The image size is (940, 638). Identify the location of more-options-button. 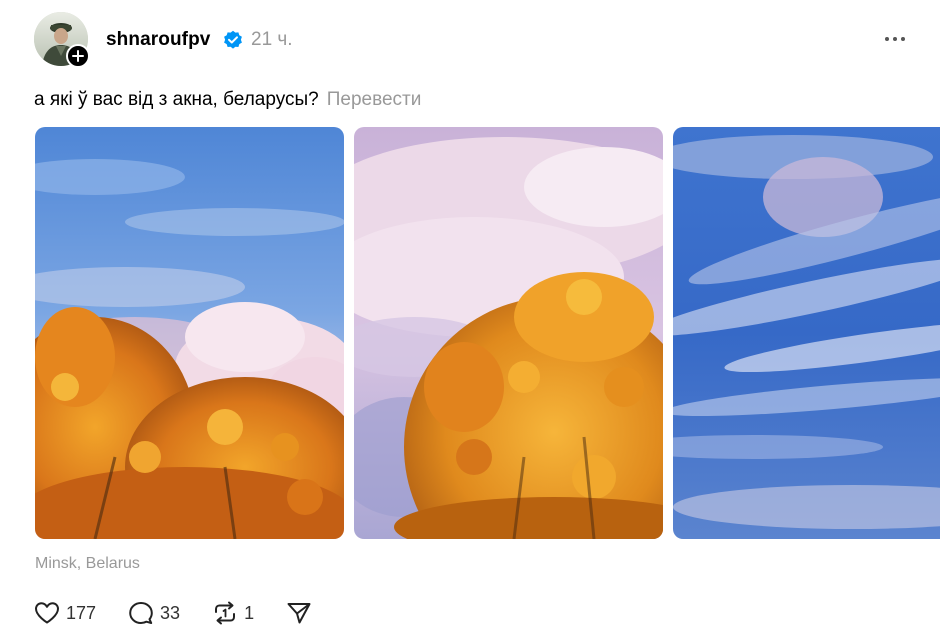
(895, 39).